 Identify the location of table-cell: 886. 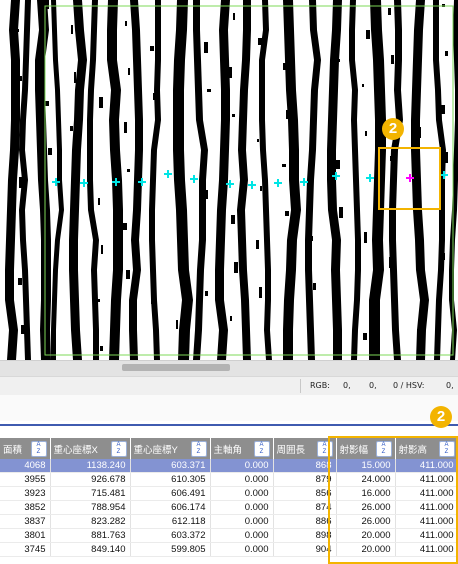
(305, 521).